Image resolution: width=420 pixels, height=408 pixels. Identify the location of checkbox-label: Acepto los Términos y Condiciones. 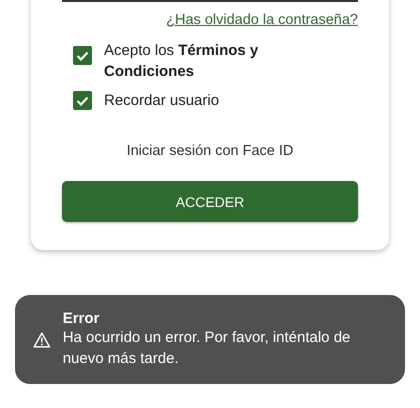
(182, 61).